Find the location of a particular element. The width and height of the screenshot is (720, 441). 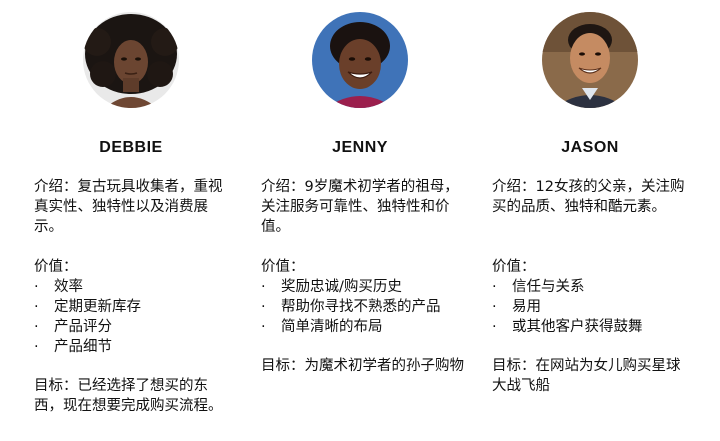

persona-goal: 目标：已经选择了想买的东西，现在想要完成购买流程。 is located at coordinates (128, 396).